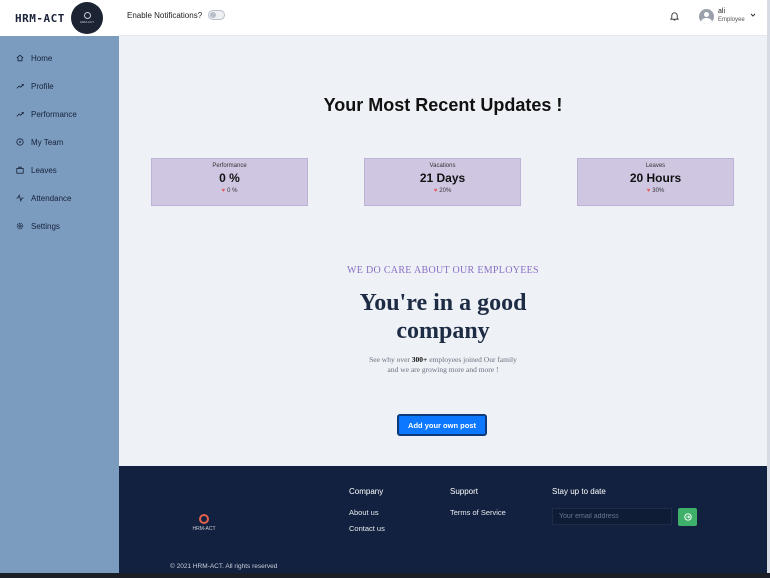 The height and width of the screenshot is (578, 770). I want to click on bell-icon, so click(674, 16).